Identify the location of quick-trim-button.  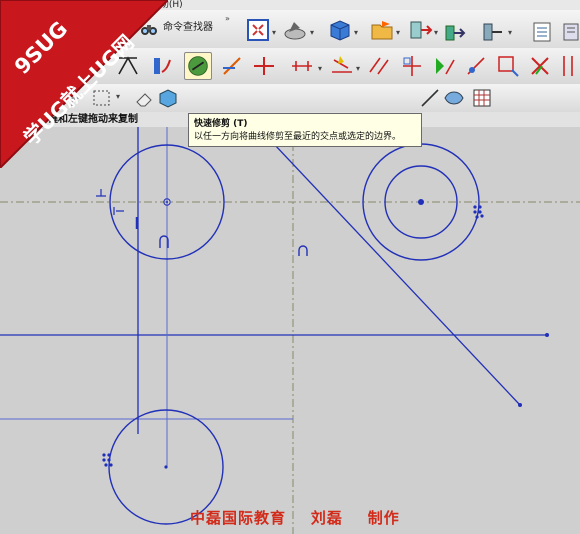
(198, 66).